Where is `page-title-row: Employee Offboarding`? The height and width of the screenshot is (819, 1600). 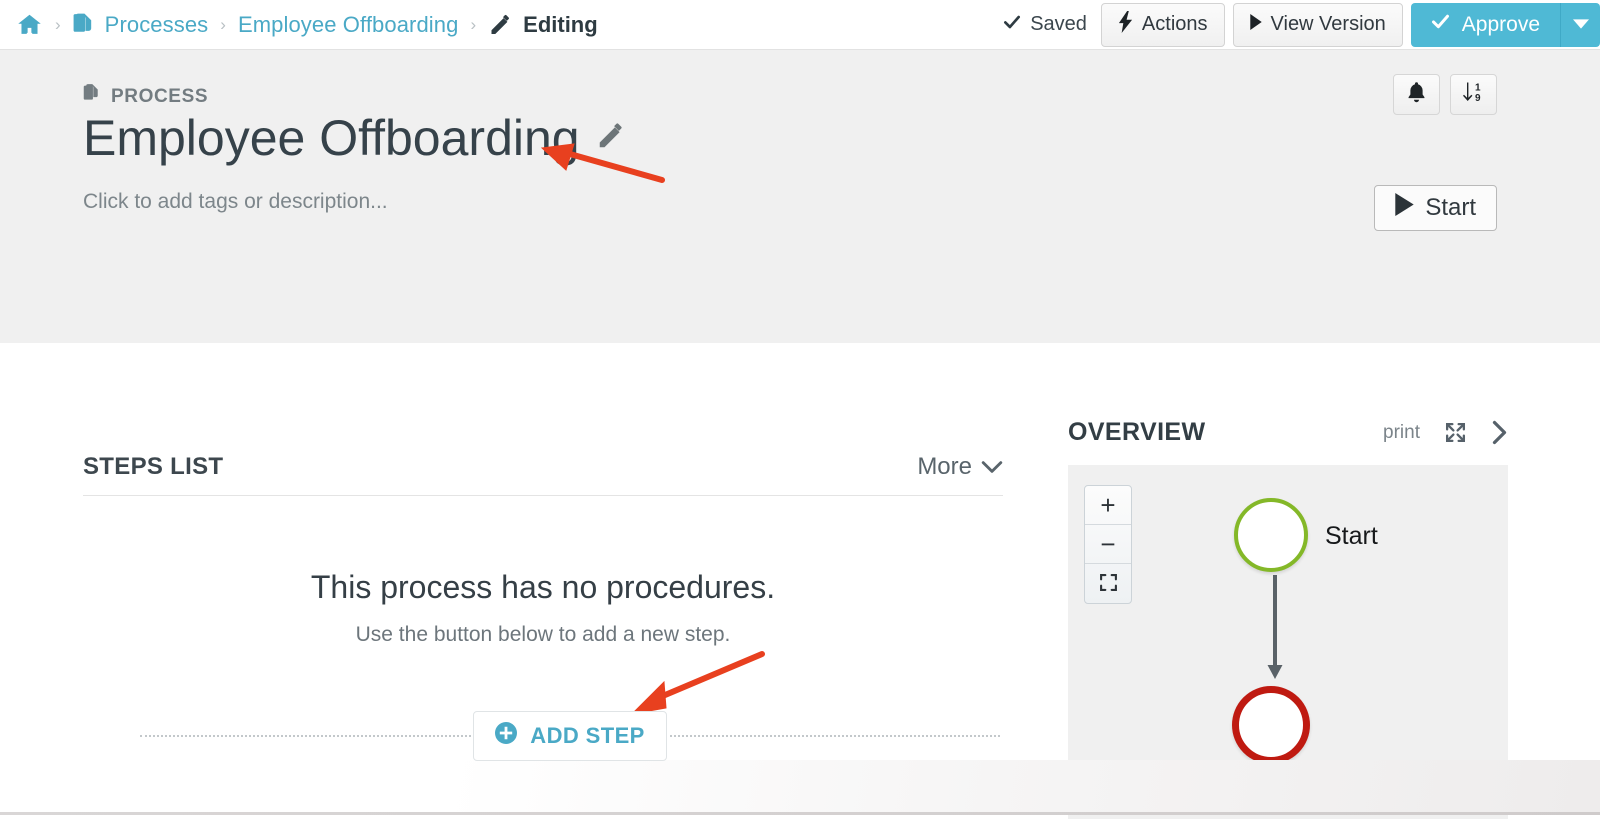
page-title-row: Employee Offboarding is located at coordinates (354, 138).